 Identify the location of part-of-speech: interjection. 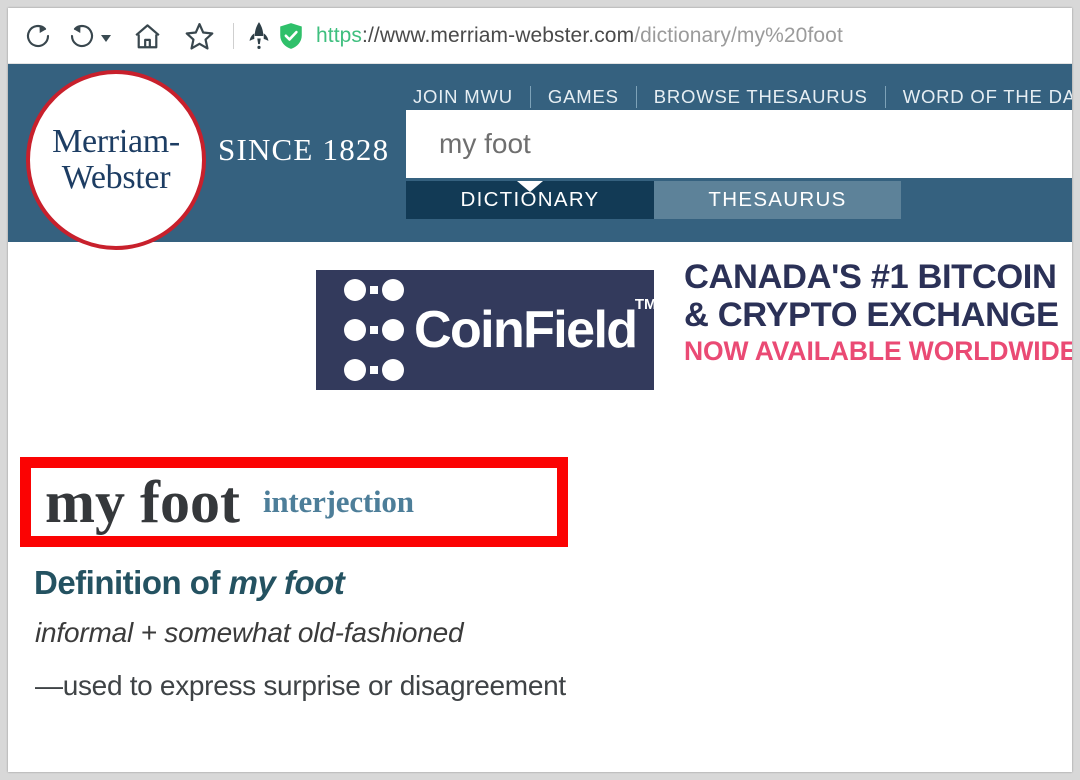
(338, 502).